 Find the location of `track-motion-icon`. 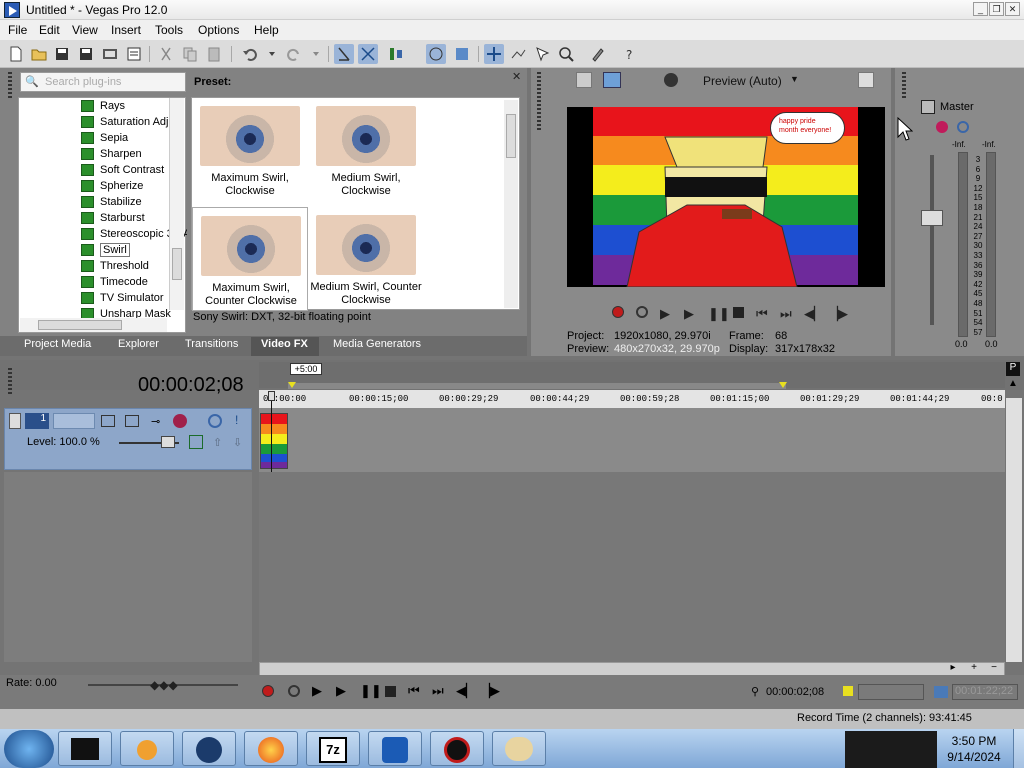

track-motion-icon is located at coordinates (108, 421).